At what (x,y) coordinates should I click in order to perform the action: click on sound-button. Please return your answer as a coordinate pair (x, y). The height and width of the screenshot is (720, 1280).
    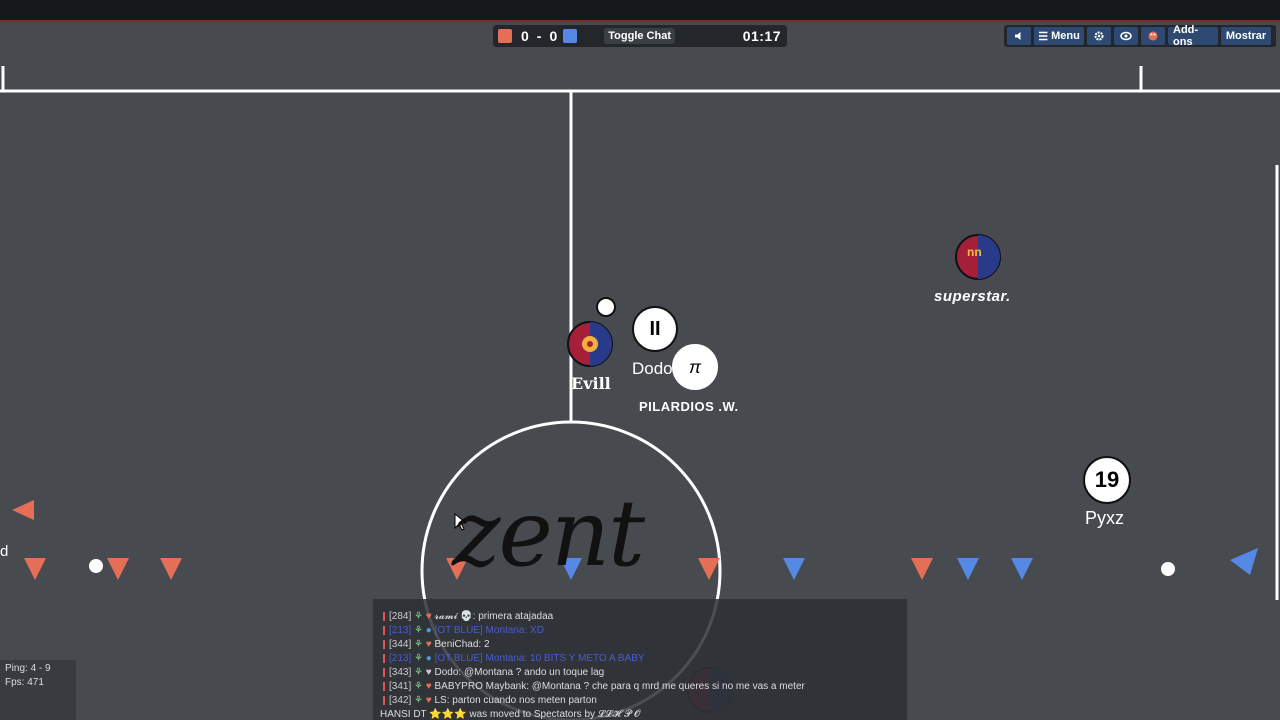
    Looking at the image, I should click on (1019, 36).